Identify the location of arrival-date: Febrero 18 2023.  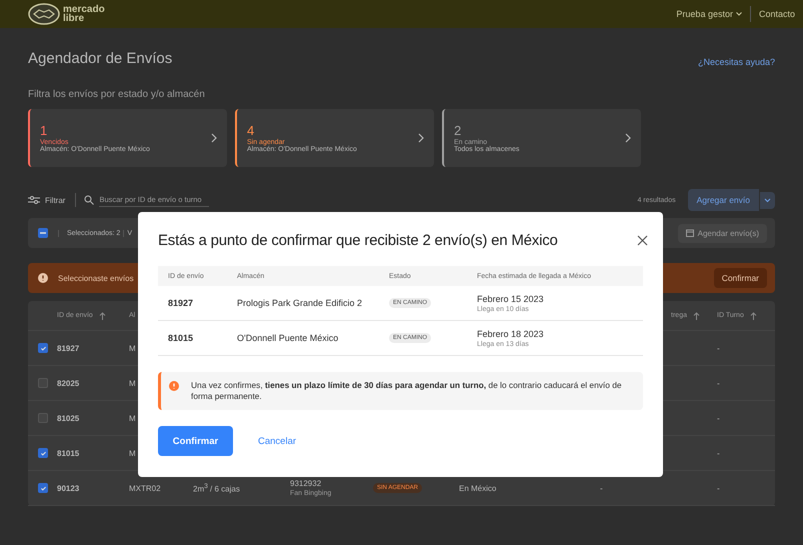
(510, 333).